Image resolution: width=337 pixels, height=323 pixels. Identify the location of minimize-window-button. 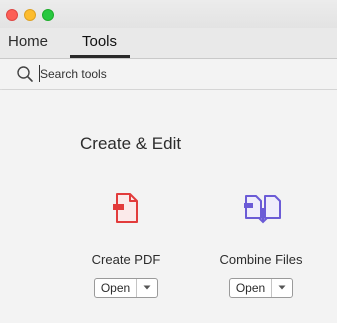
(30, 15).